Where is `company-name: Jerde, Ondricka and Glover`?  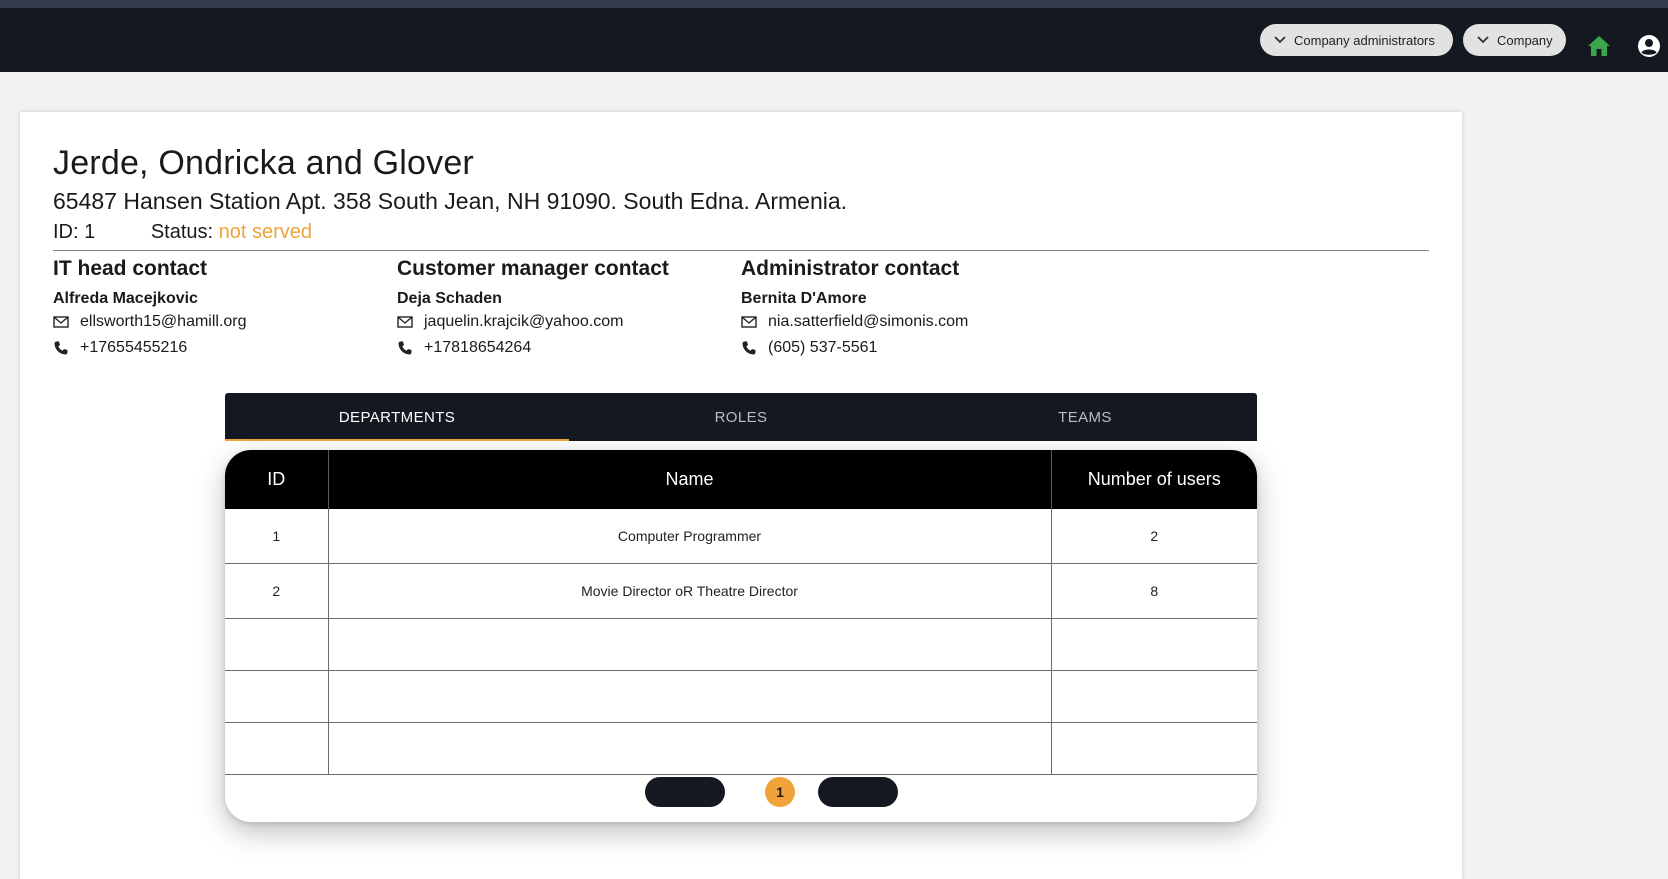
company-name: Jerde, Ondricka and Glover is located at coordinates (263, 163).